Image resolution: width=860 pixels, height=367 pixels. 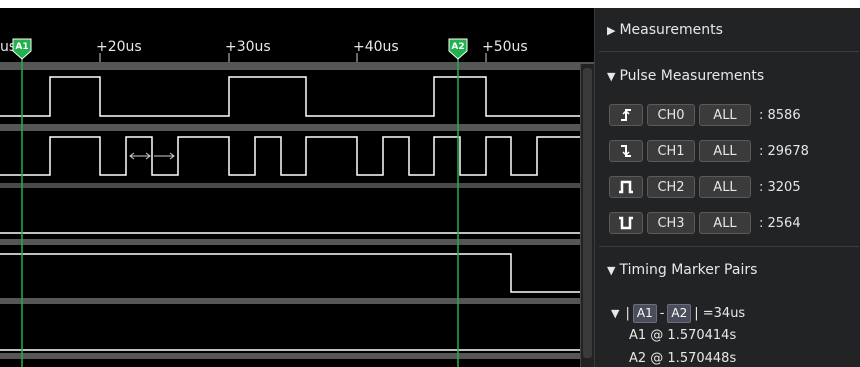 I want to click on pair-bar: |, so click(x=627, y=313).